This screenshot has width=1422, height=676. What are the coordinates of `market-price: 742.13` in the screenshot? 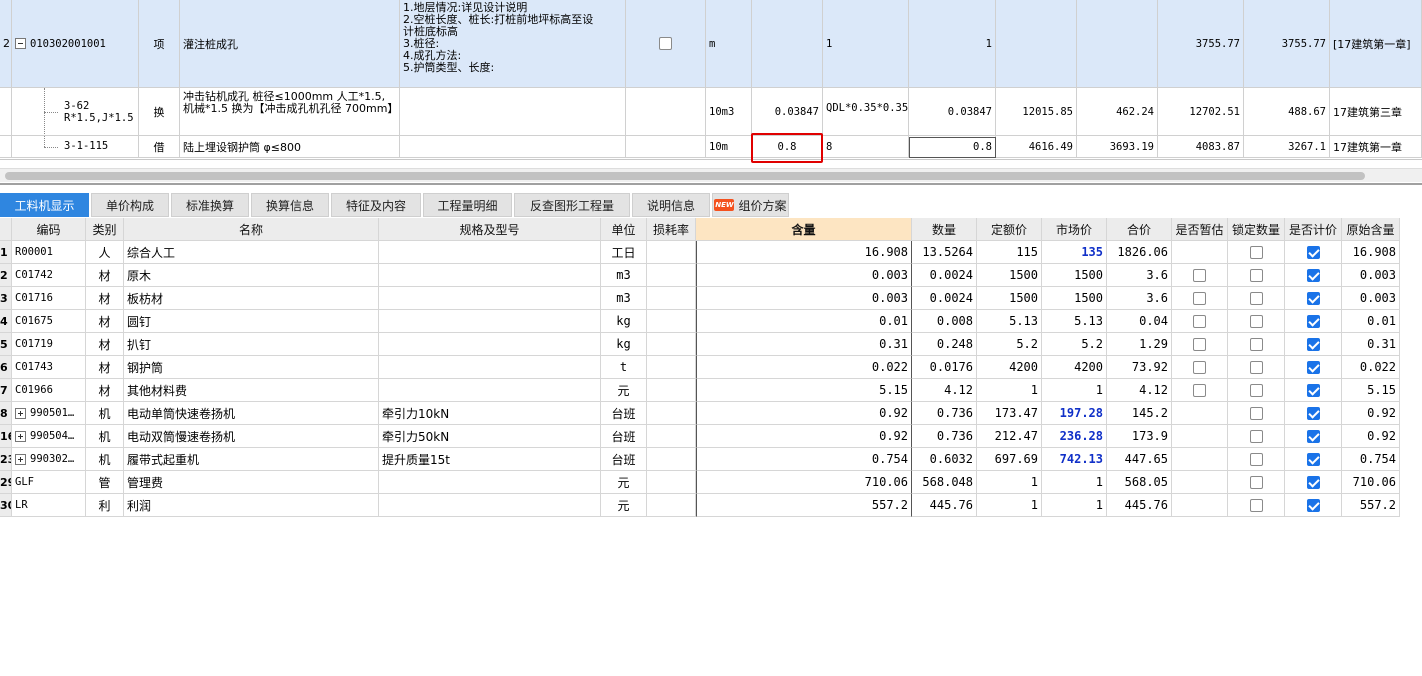 It's located at (1074, 459).